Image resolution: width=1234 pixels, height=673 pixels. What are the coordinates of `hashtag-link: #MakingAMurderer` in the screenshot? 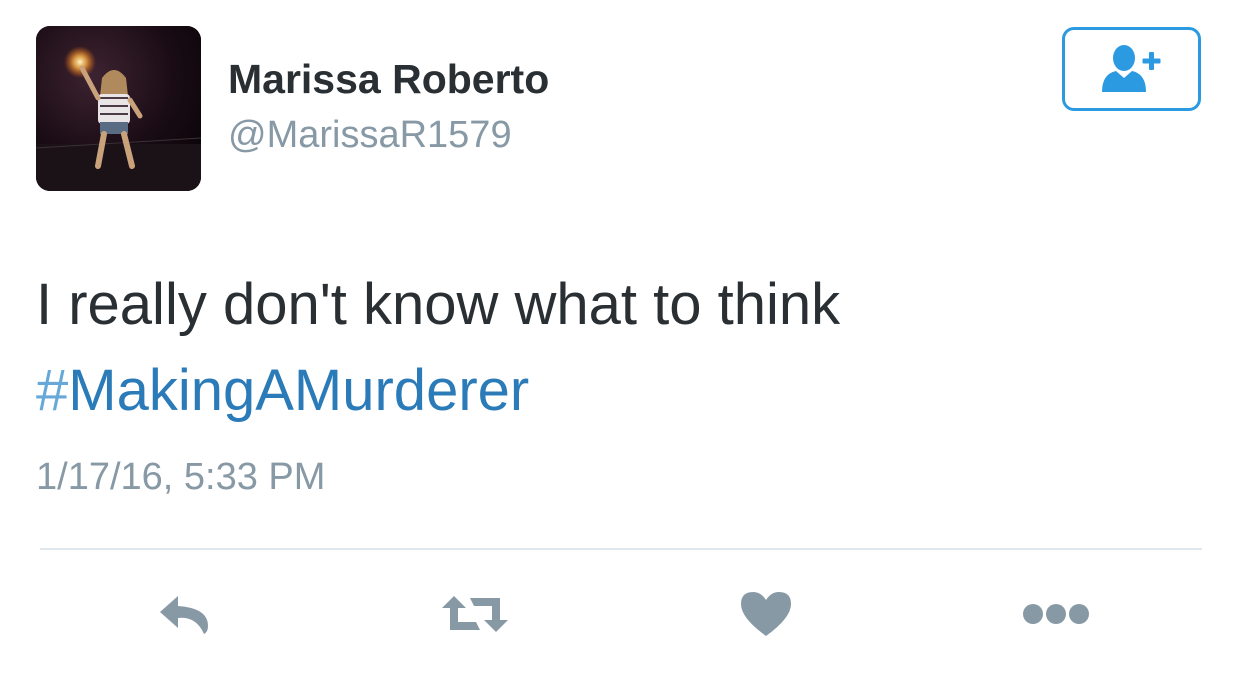 It's located at (282, 391).